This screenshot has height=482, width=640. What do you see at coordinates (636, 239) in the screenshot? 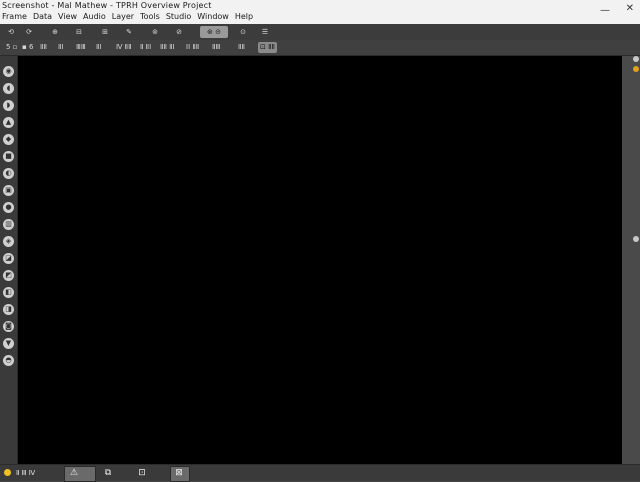
I see `panel-toggle-icon` at bounding box center [636, 239].